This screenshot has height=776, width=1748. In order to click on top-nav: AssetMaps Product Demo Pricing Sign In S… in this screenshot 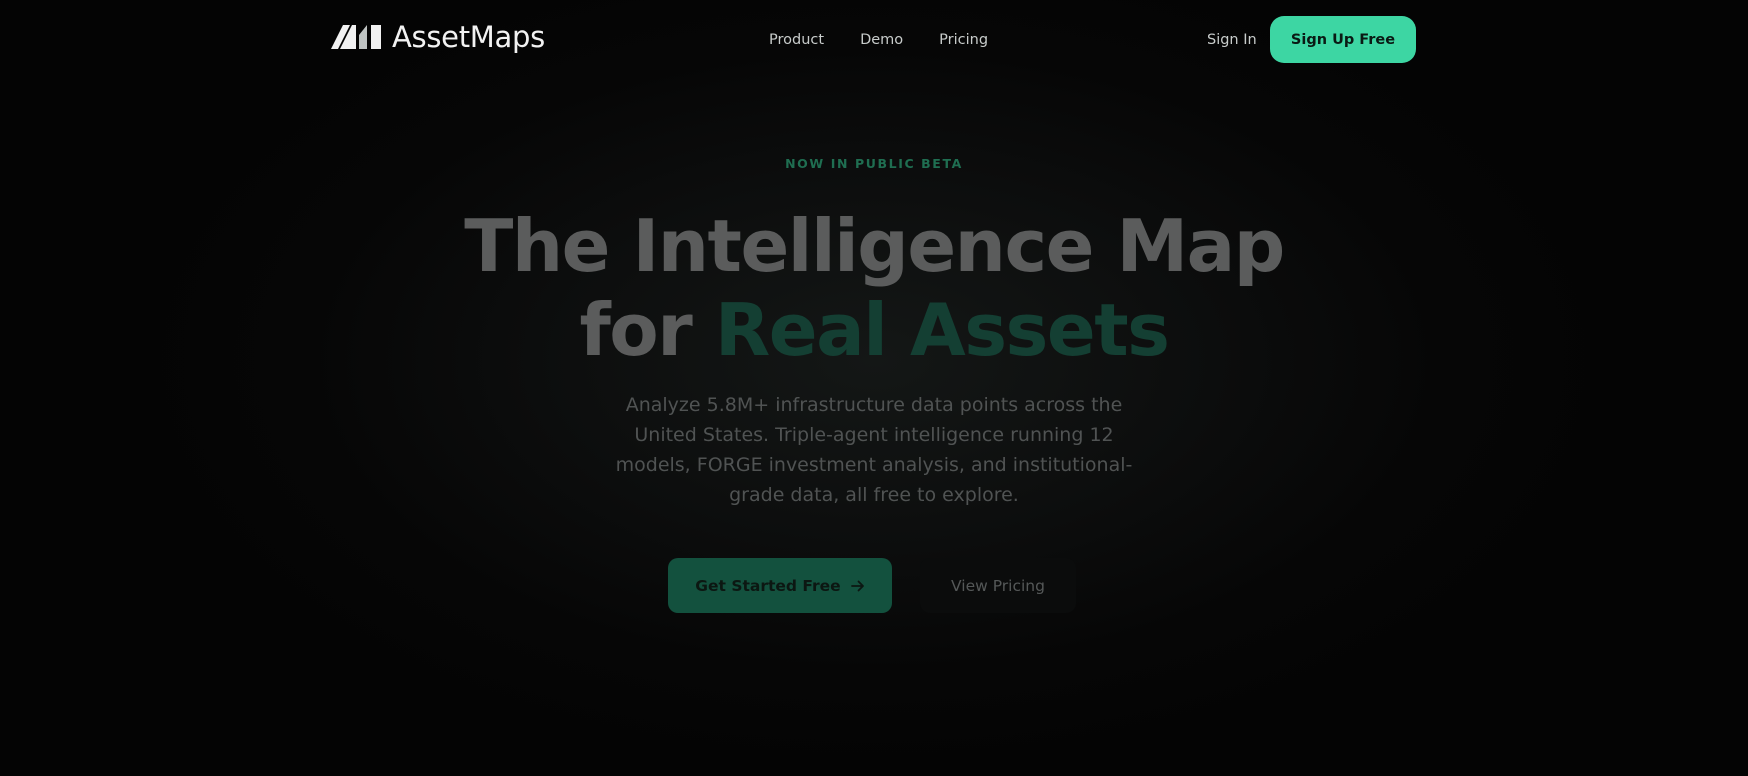, I will do `click(874, 40)`.